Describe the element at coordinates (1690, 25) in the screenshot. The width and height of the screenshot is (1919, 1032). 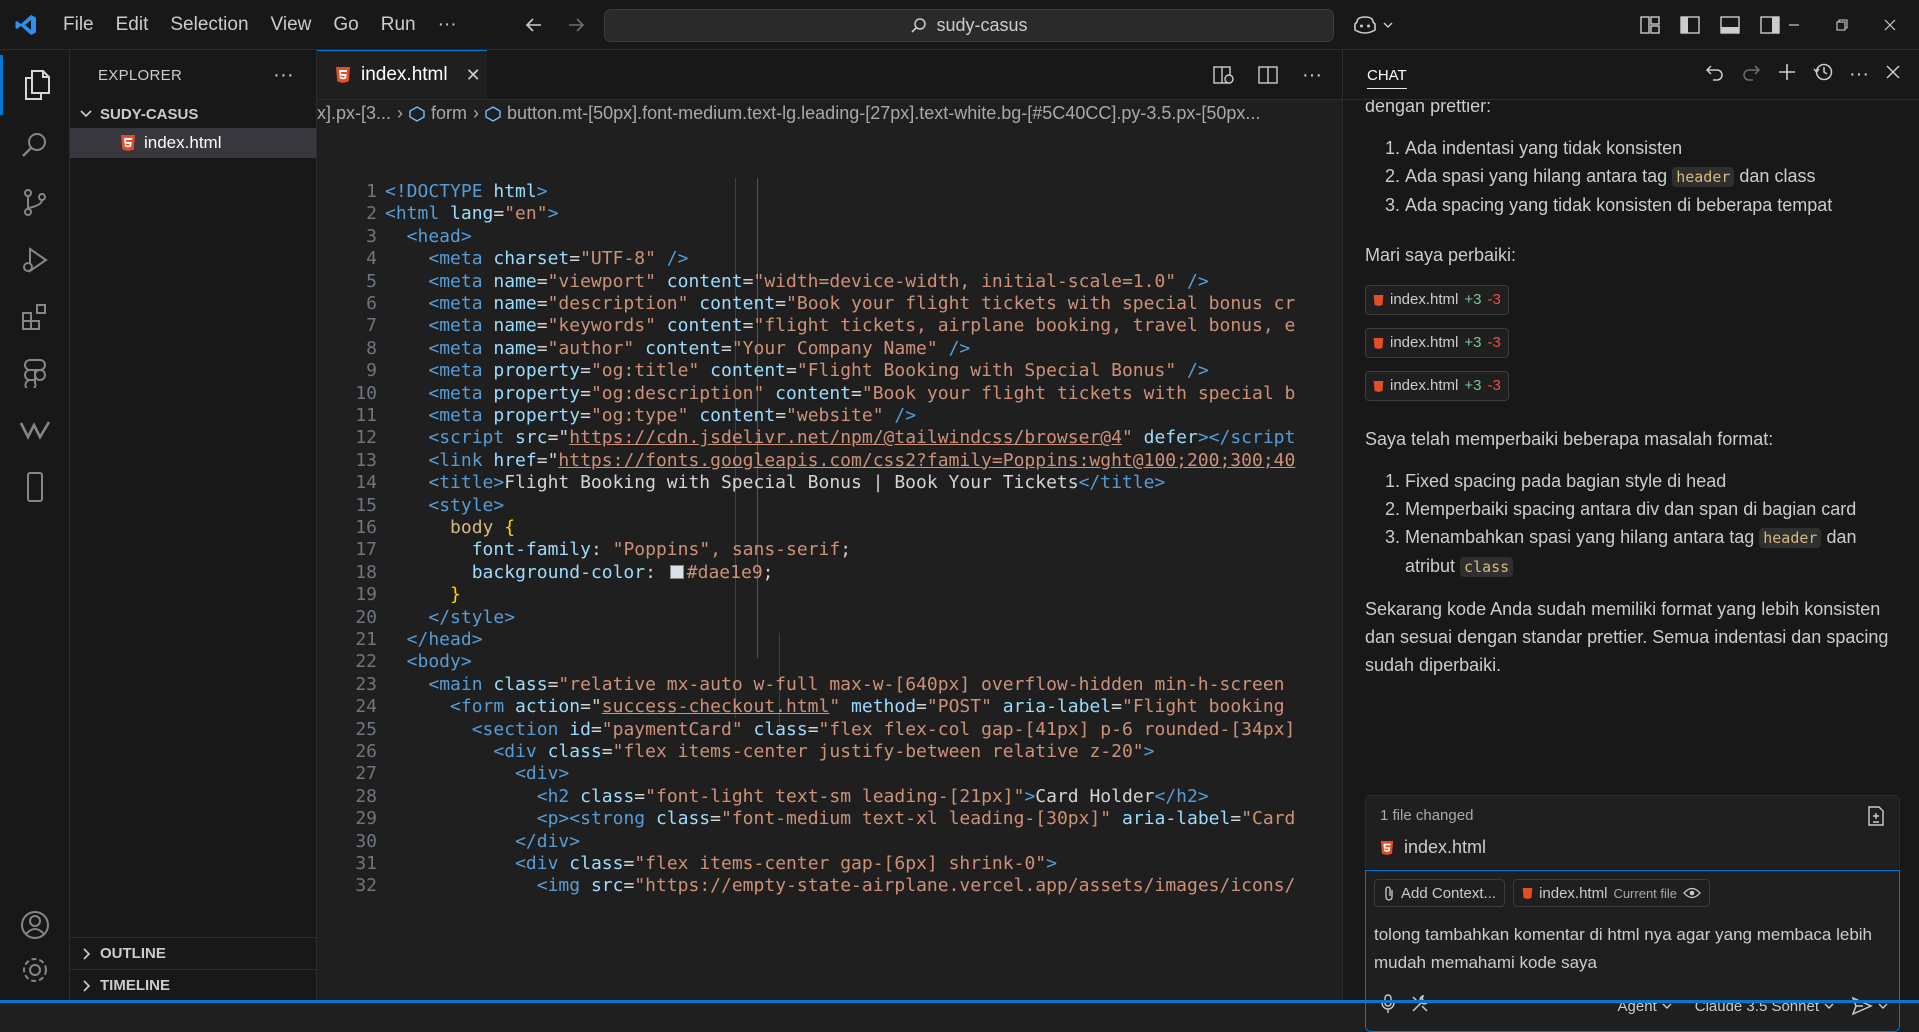
I see `toggle-primary-sidebar-icon` at that location.